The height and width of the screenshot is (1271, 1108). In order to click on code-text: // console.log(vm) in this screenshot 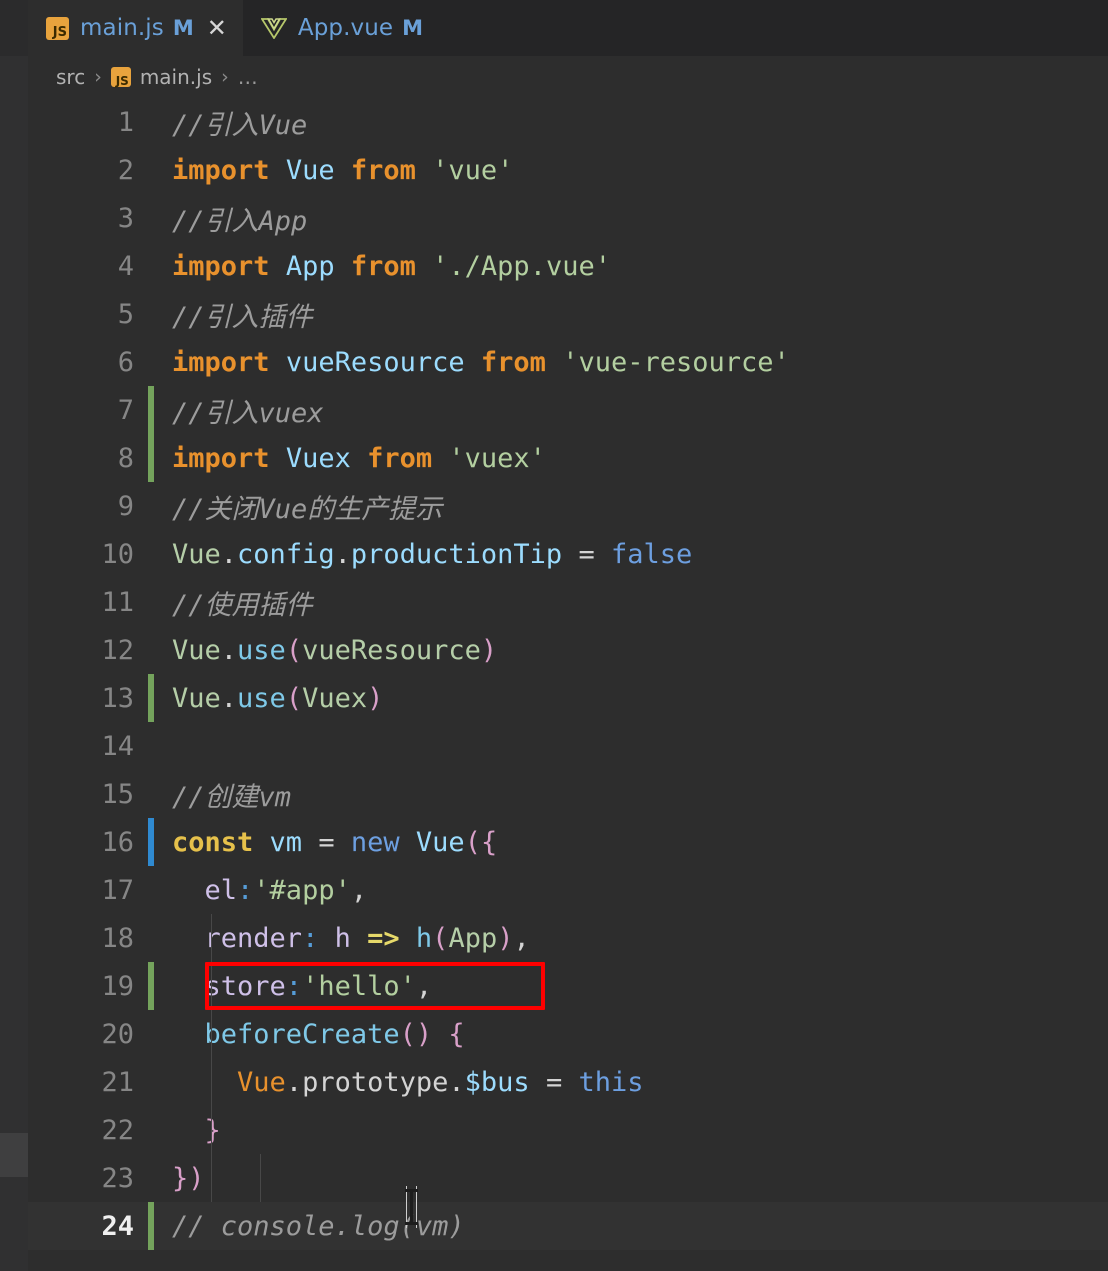, I will do `click(636, 1226)`.